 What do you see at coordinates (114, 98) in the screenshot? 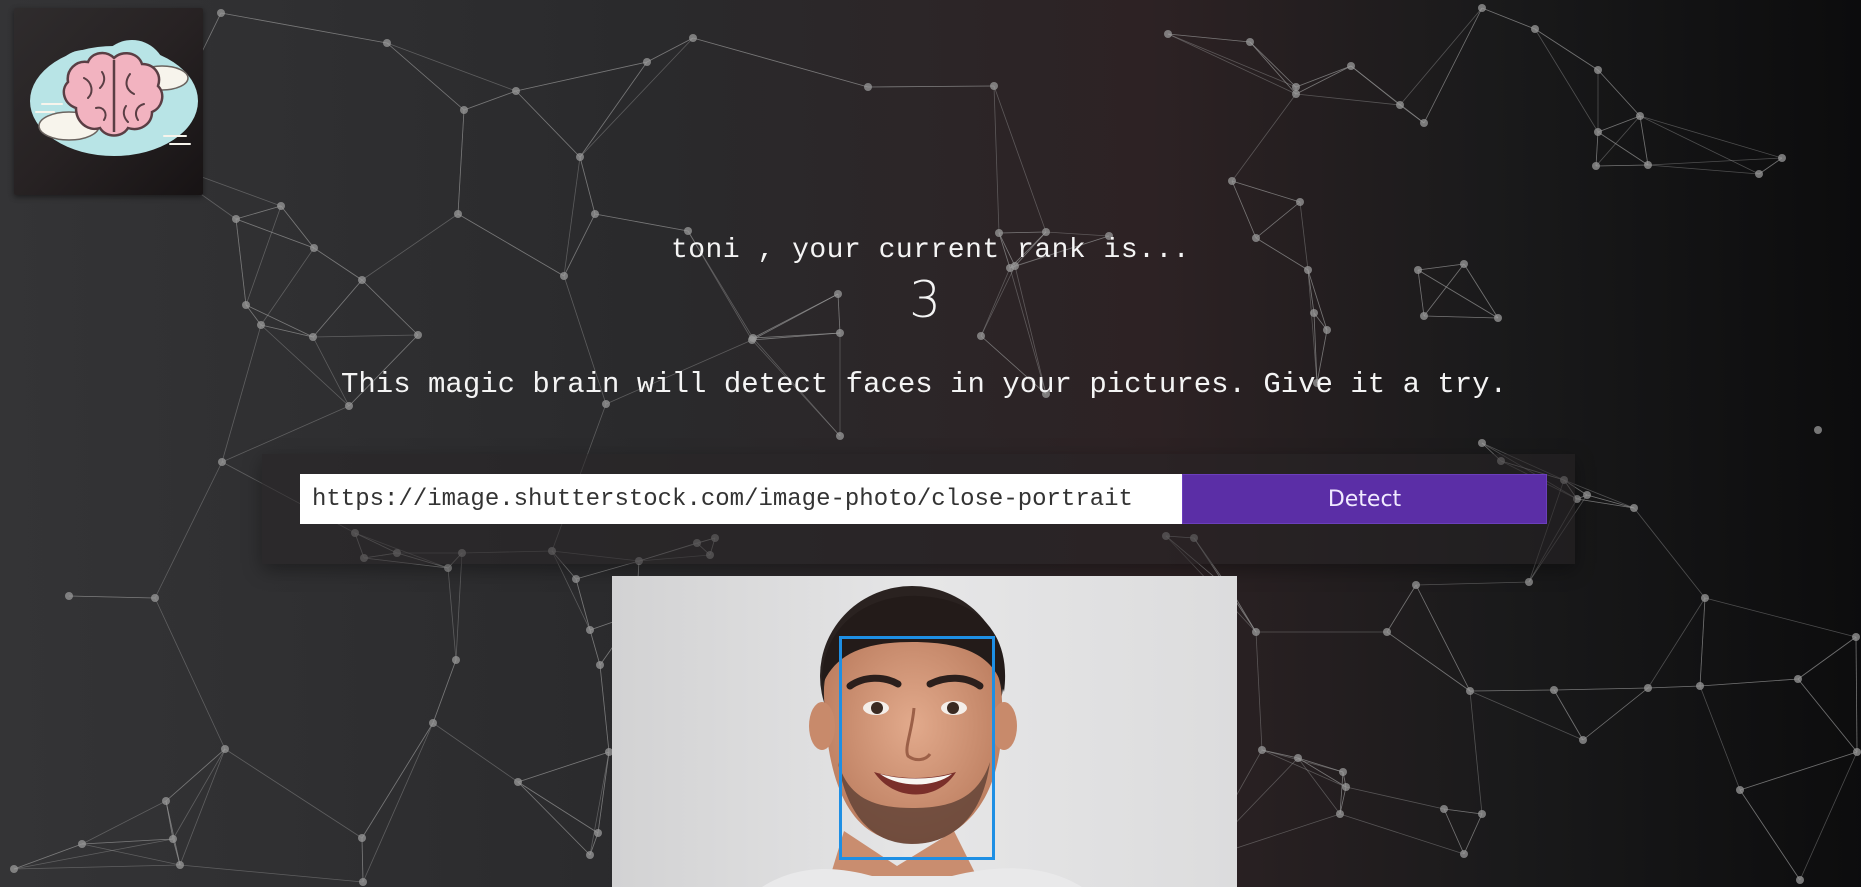
I see `brain-icon` at bounding box center [114, 98].